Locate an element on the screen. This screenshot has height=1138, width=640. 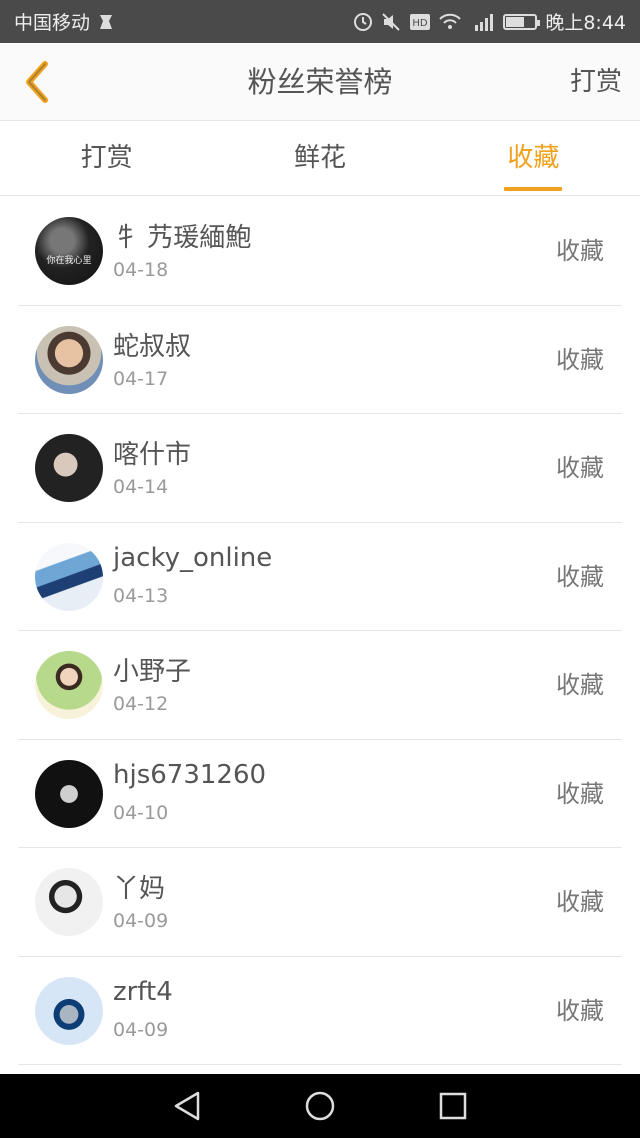
list-item: jacky_online 04-13 收藏 is located at coordinates (320, 577).